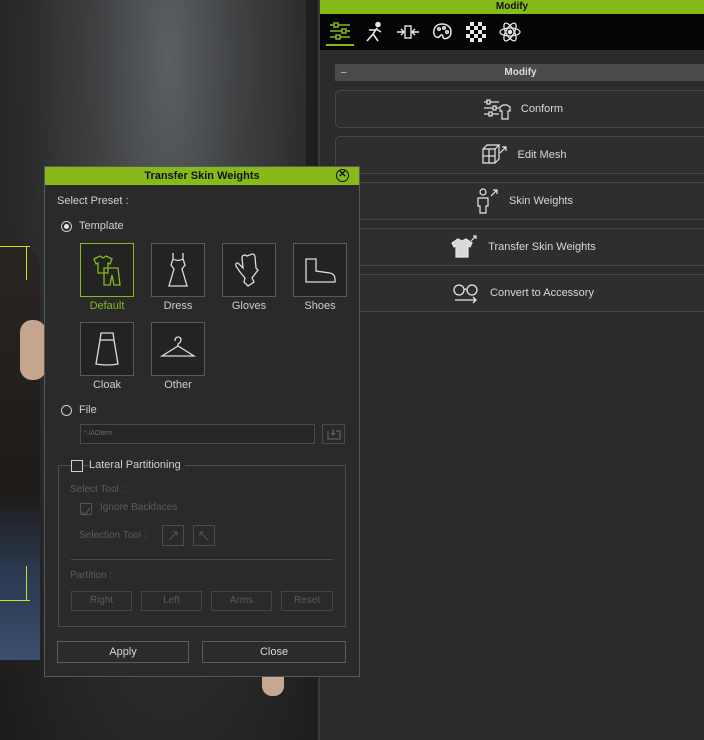 This screenshot has width=704, height=740. I want to click on selection-tool-label: Selection Tool :, so click(113, 535).